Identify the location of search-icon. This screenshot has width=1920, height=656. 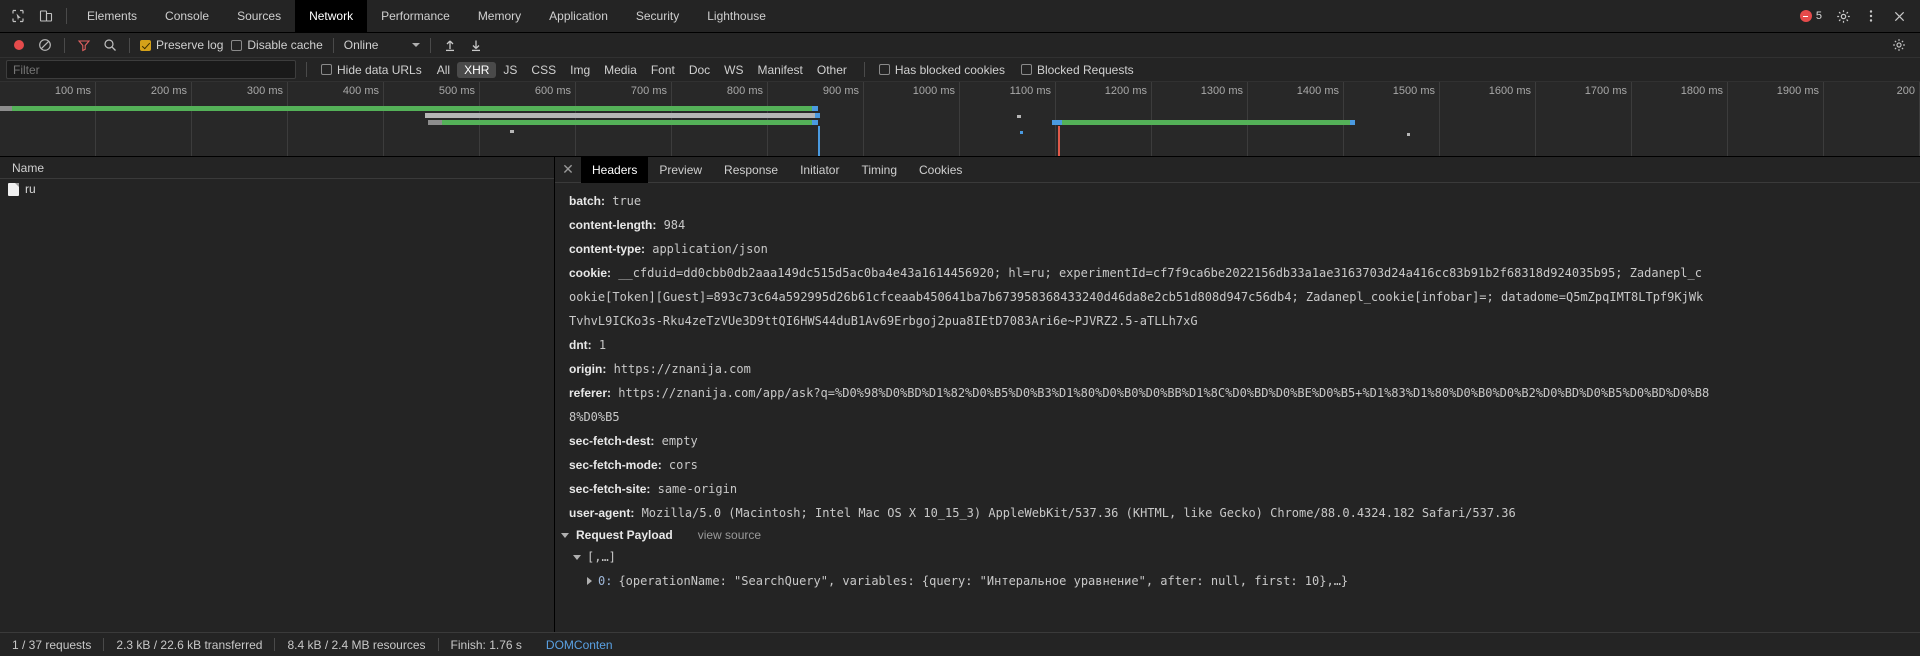
(110, 45).